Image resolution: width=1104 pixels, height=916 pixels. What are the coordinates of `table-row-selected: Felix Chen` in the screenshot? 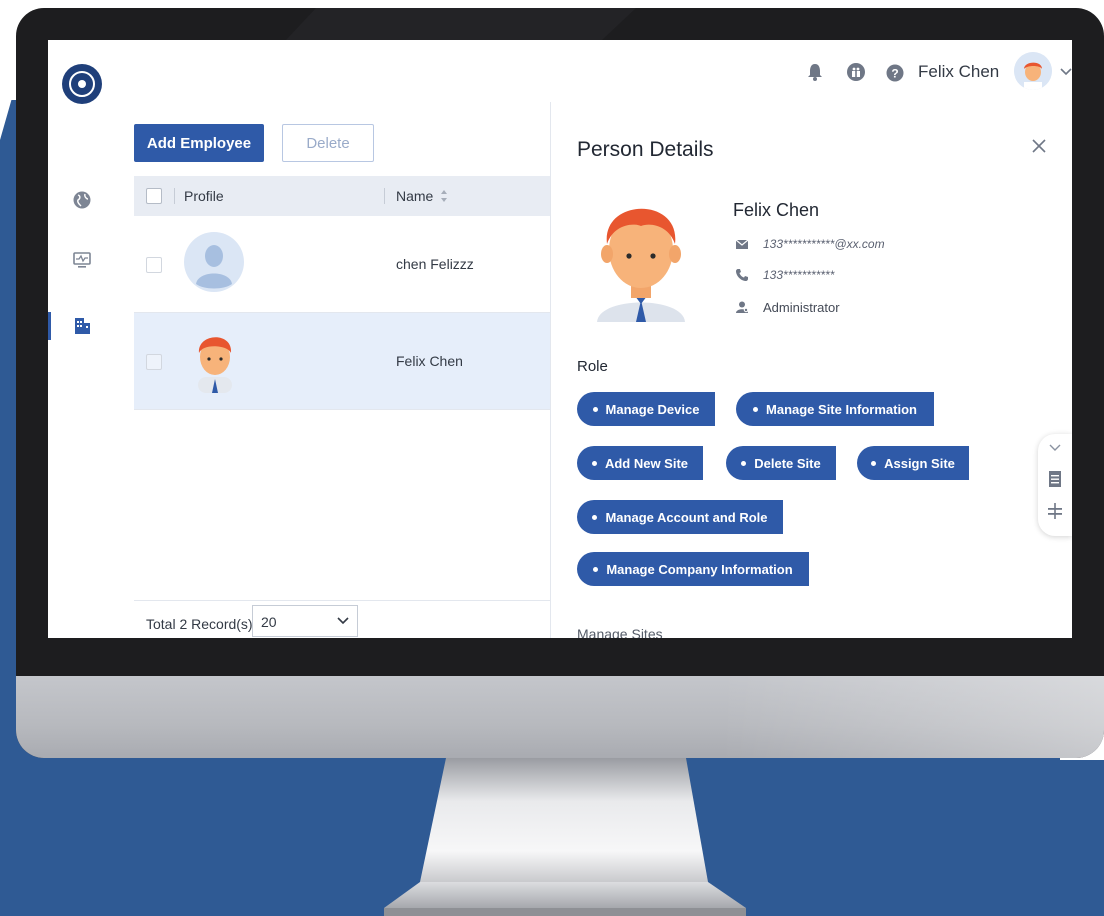 It's located at (342, 361).